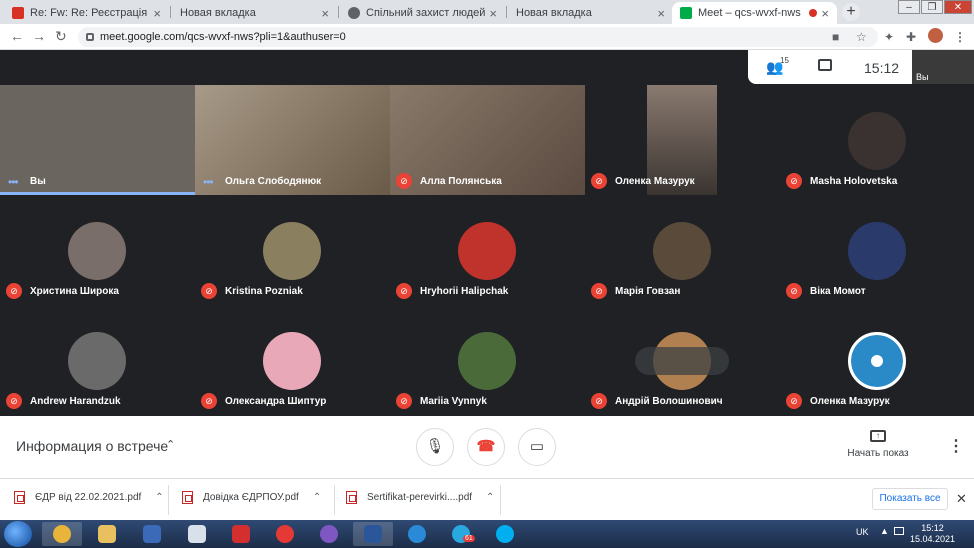  Describe the element at coordinates (878, 436) in the screenshot. I see `present-screen-icon: ↑` at that location.